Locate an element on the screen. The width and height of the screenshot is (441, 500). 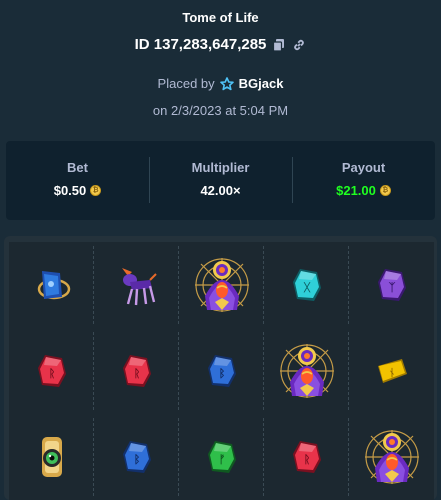
reel-cell: ᚷ is located at coordinates (306, 285).